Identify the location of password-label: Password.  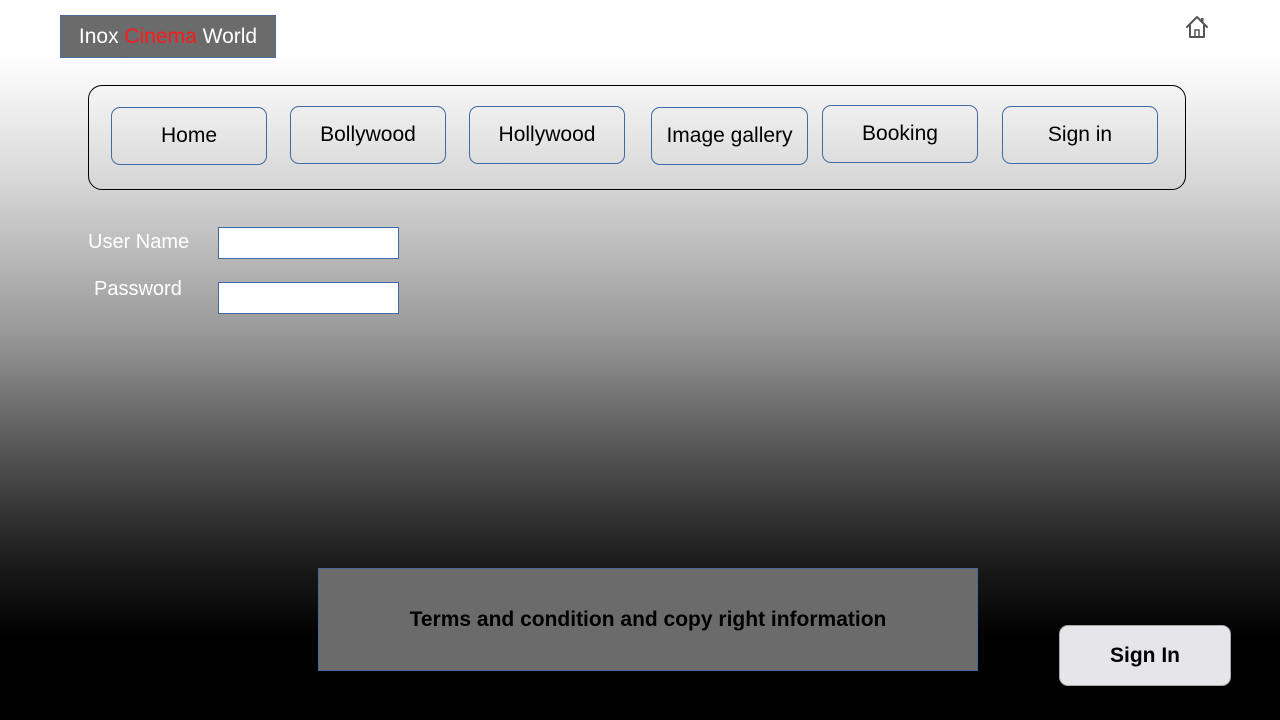
(138, 289).